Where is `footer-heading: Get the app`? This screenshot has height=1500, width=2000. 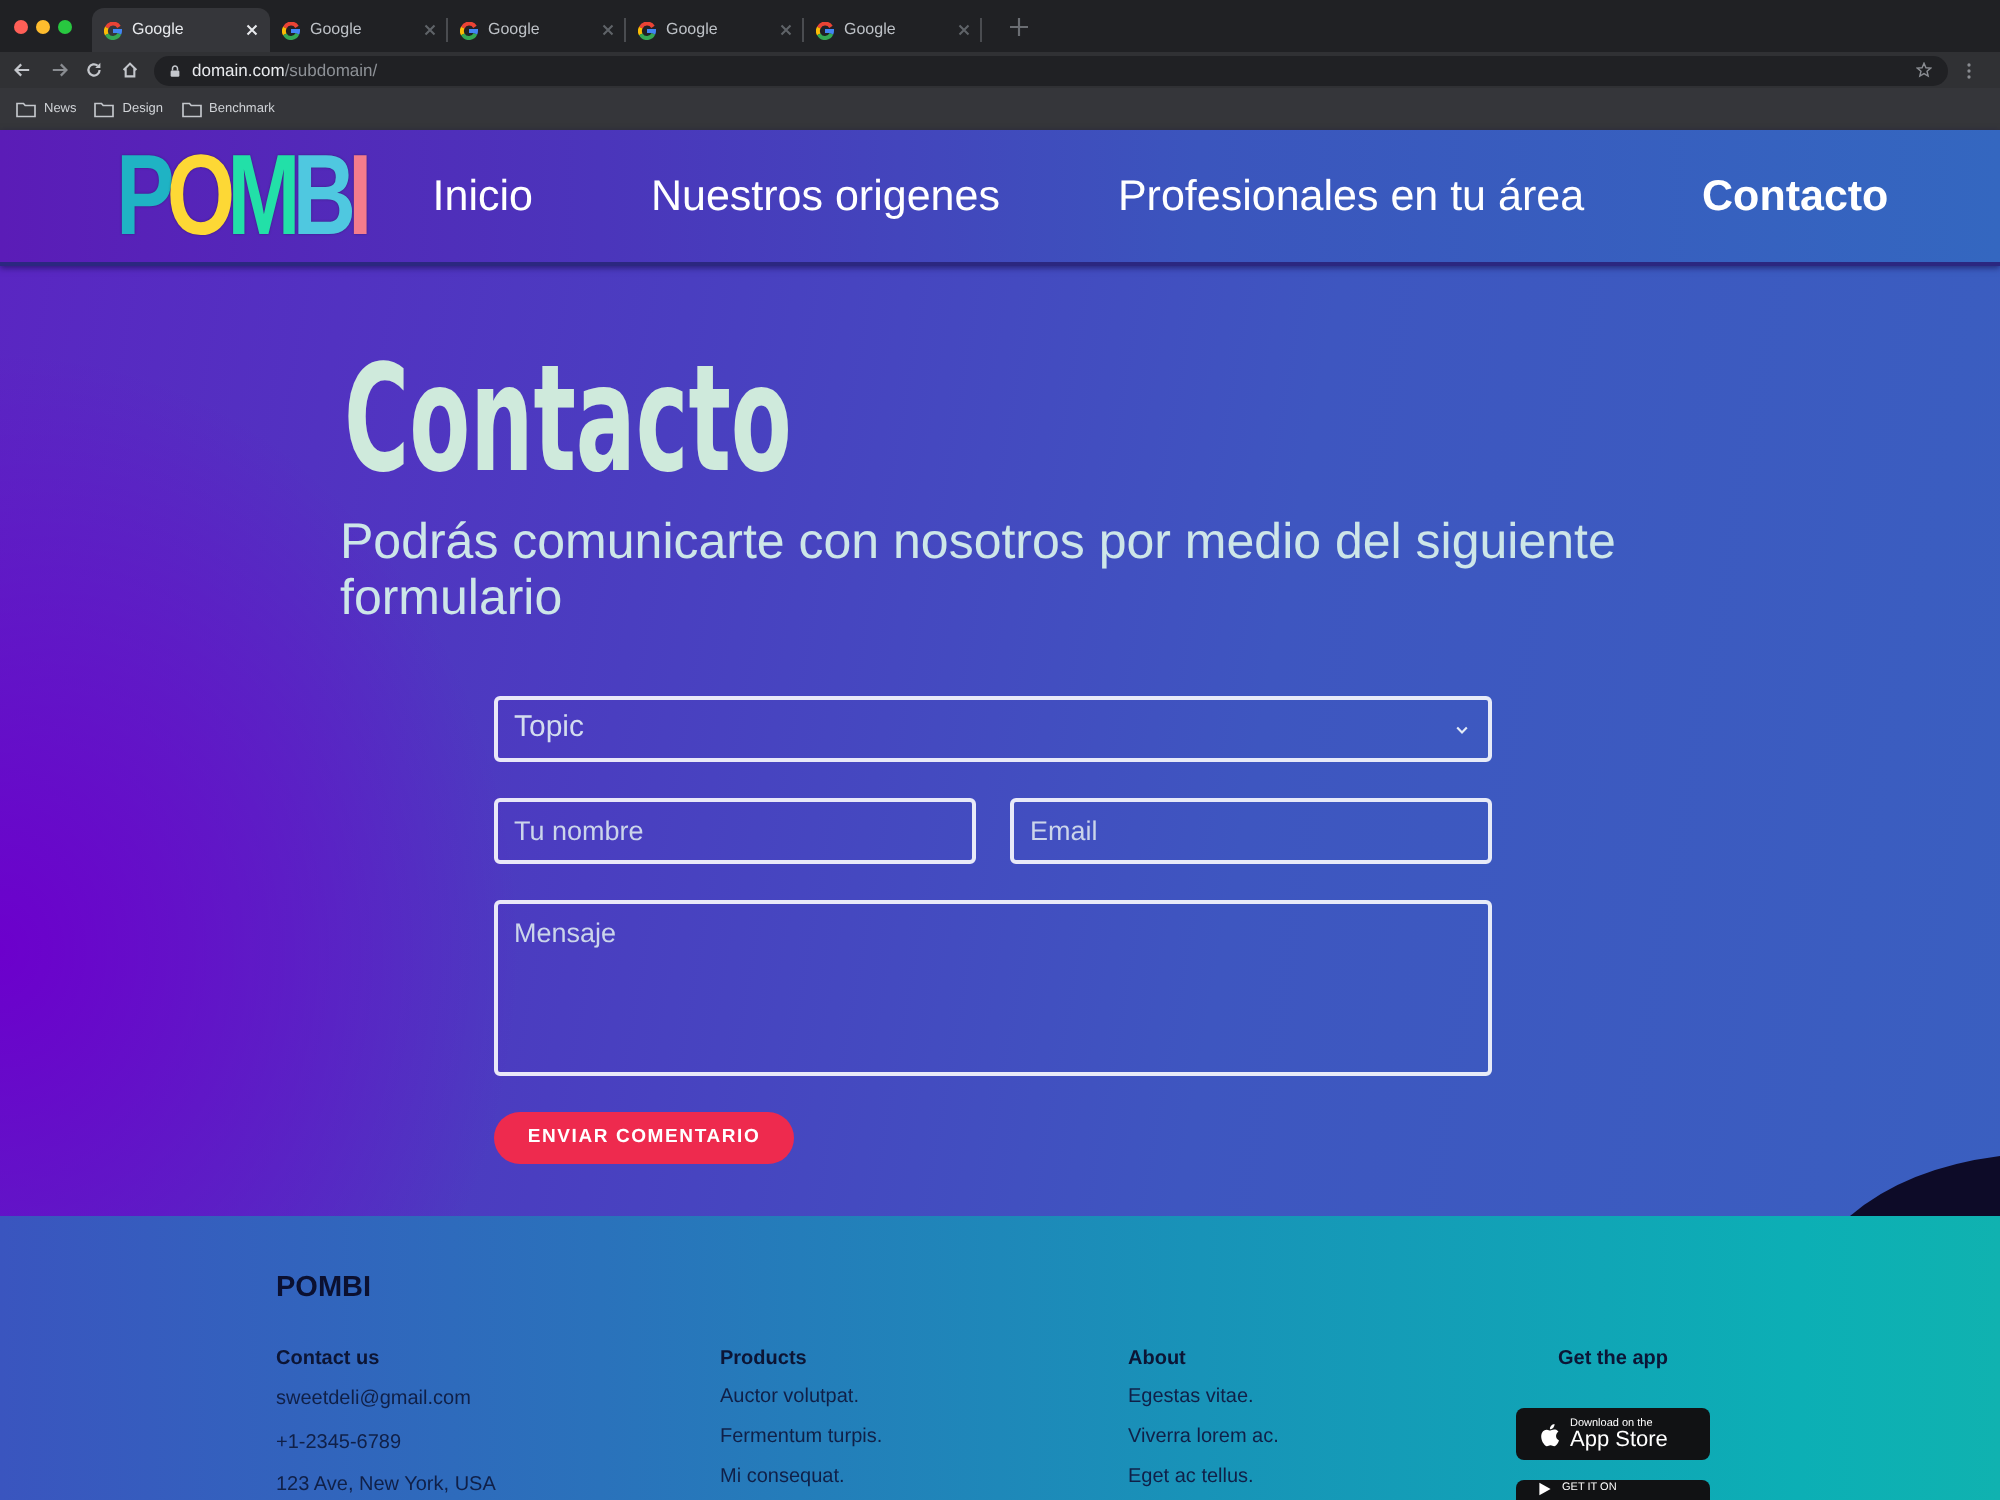 footer-heading: Get the app is located at coordinates (1612, 1360).